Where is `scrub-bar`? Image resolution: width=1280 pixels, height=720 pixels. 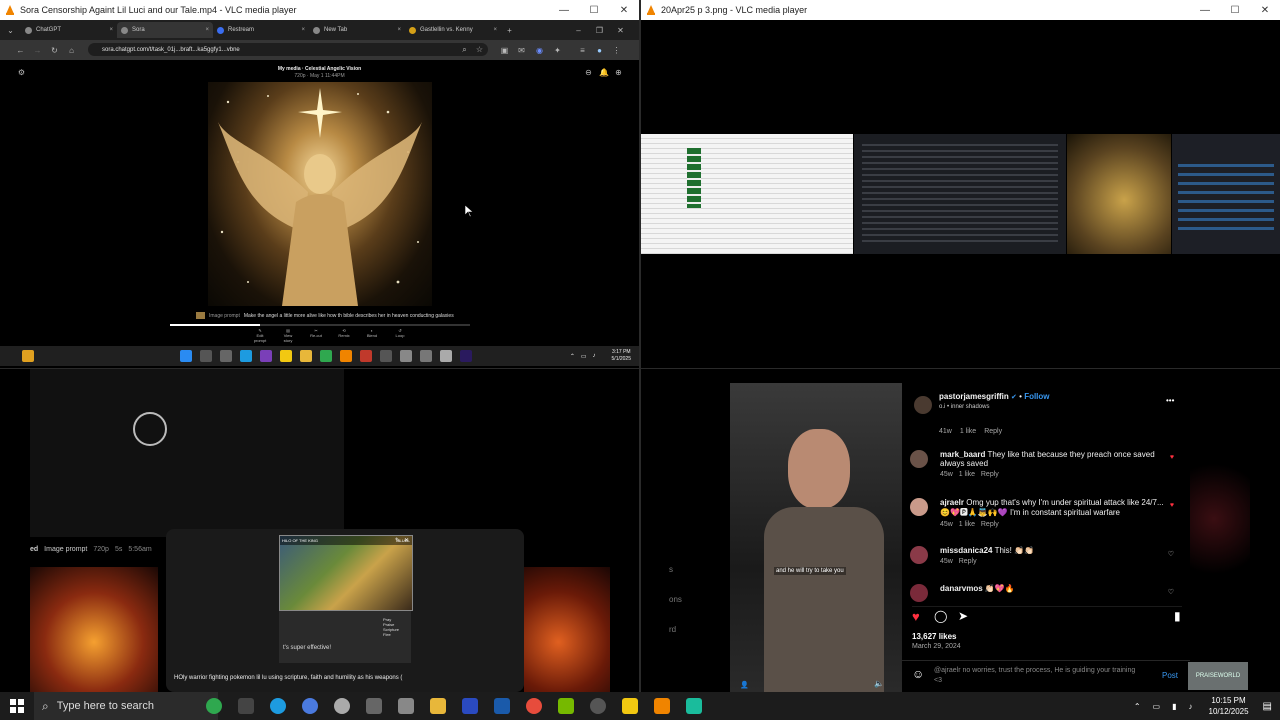 scrub-bar is located at coordinates (320, 325).